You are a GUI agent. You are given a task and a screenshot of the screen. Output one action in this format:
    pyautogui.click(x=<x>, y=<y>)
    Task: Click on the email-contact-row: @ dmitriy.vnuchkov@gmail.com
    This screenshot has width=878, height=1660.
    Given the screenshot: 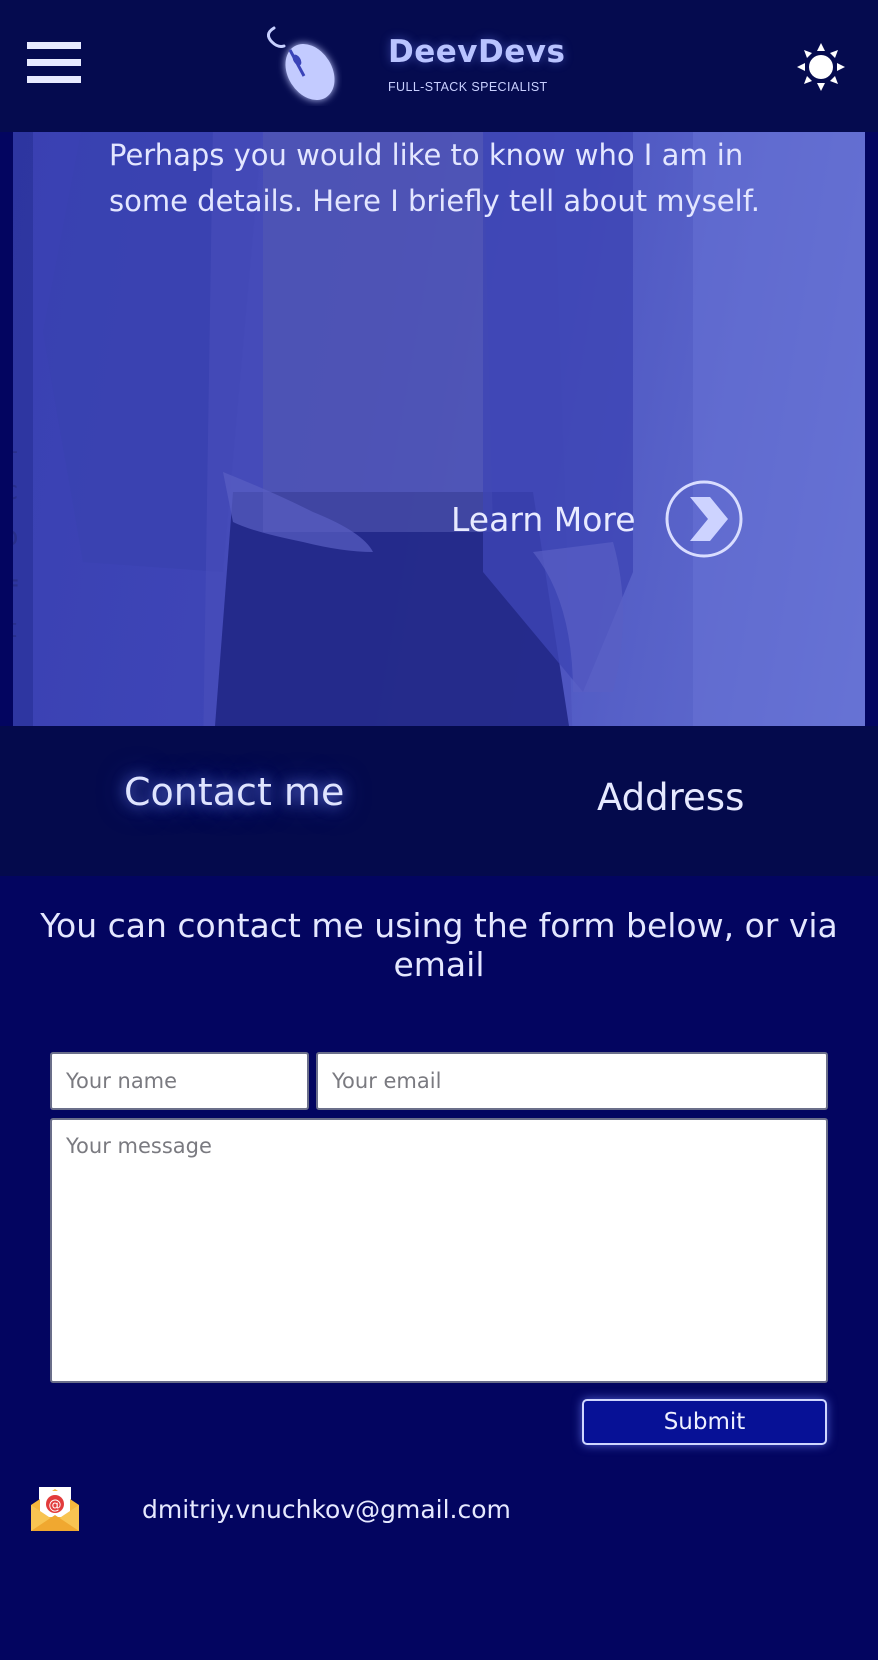 What is the action you would take?
    pyautogui.click(x=270, y=1509)
    